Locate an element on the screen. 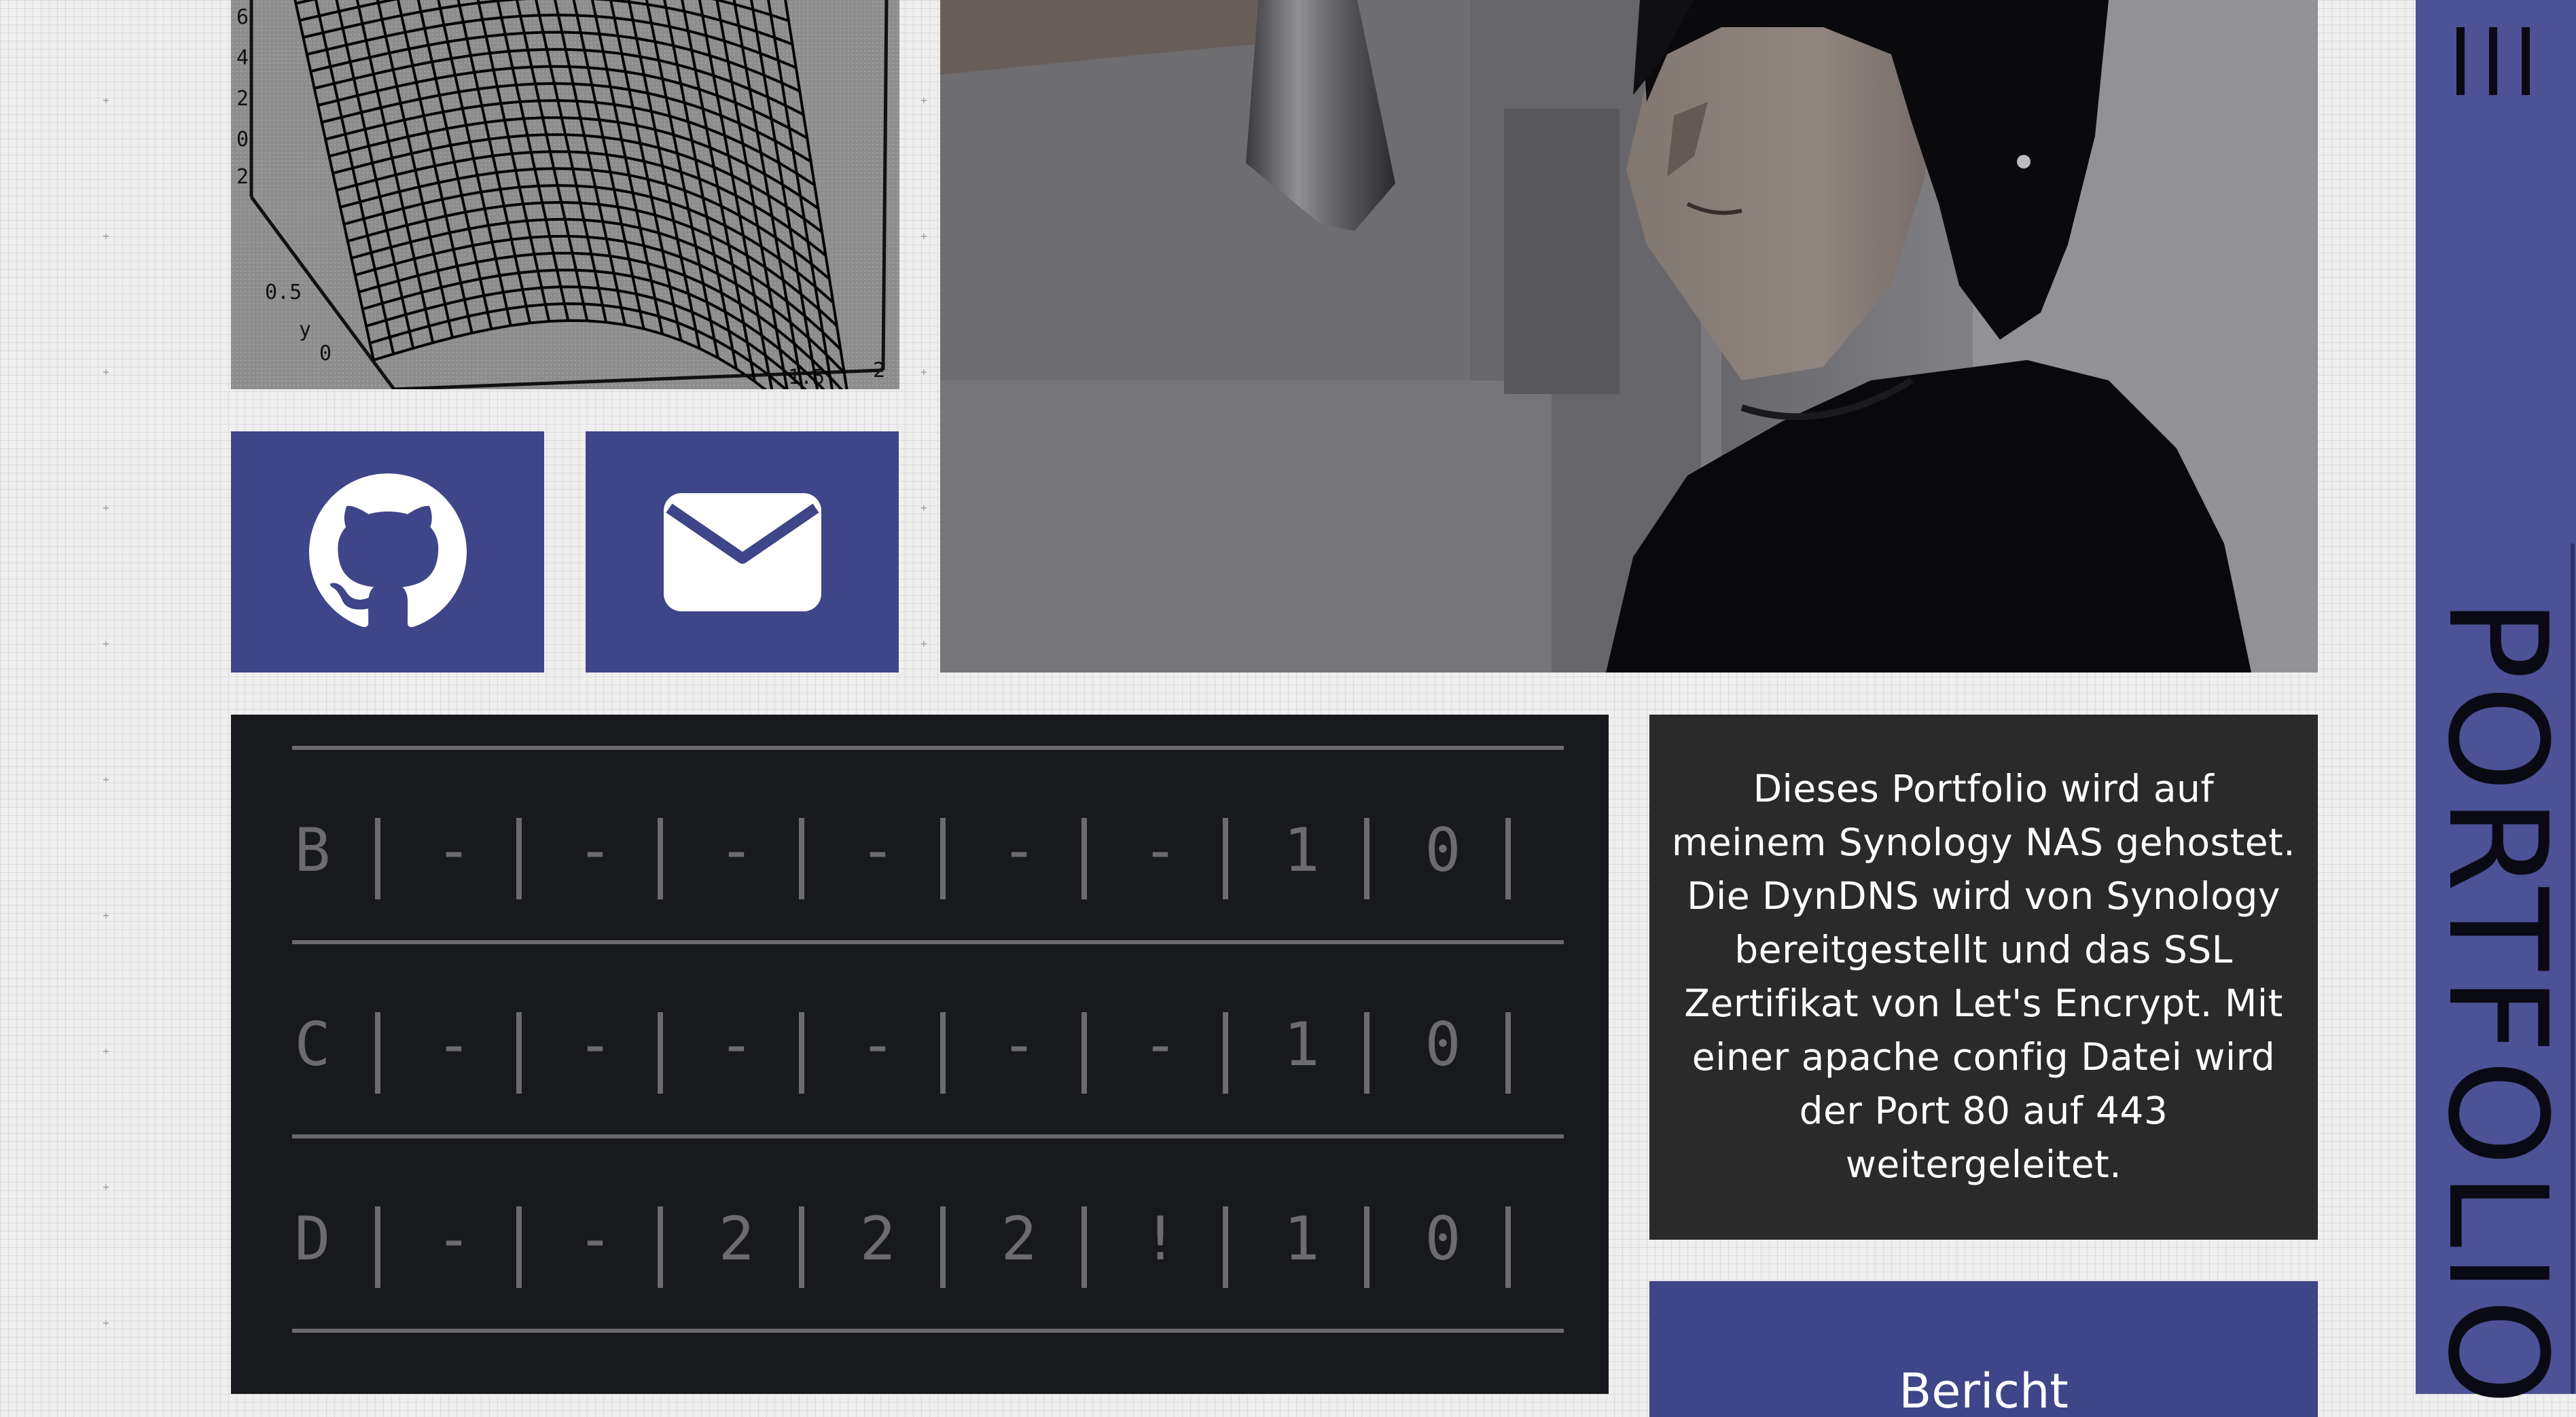 The image size is (2576, 1417). svg-text: 4 is located at coordinates (243, 58).